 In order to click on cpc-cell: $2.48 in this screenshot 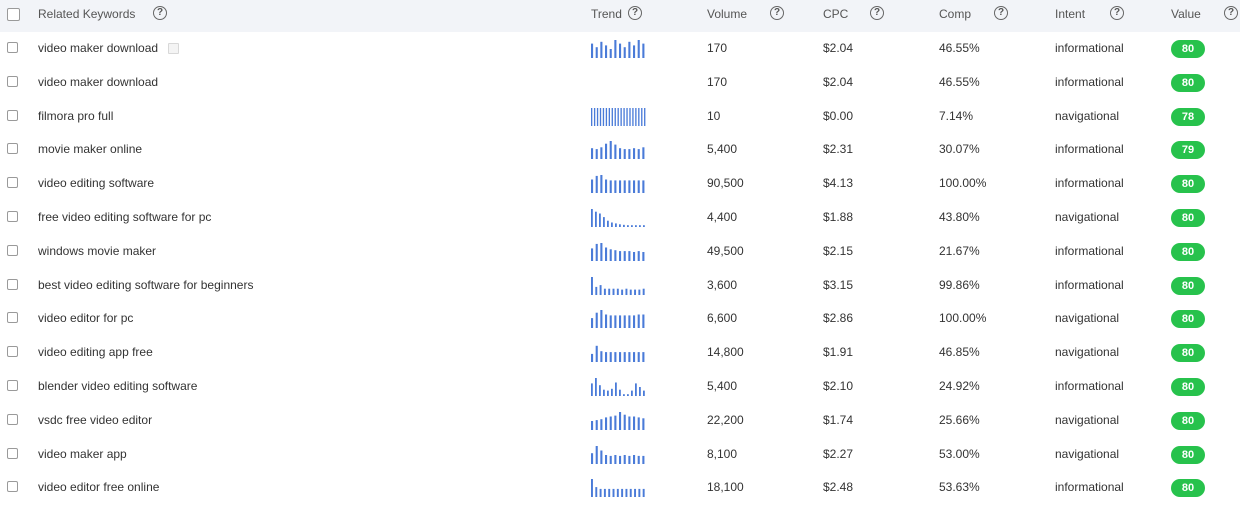, I will do `click(838, 487)`.